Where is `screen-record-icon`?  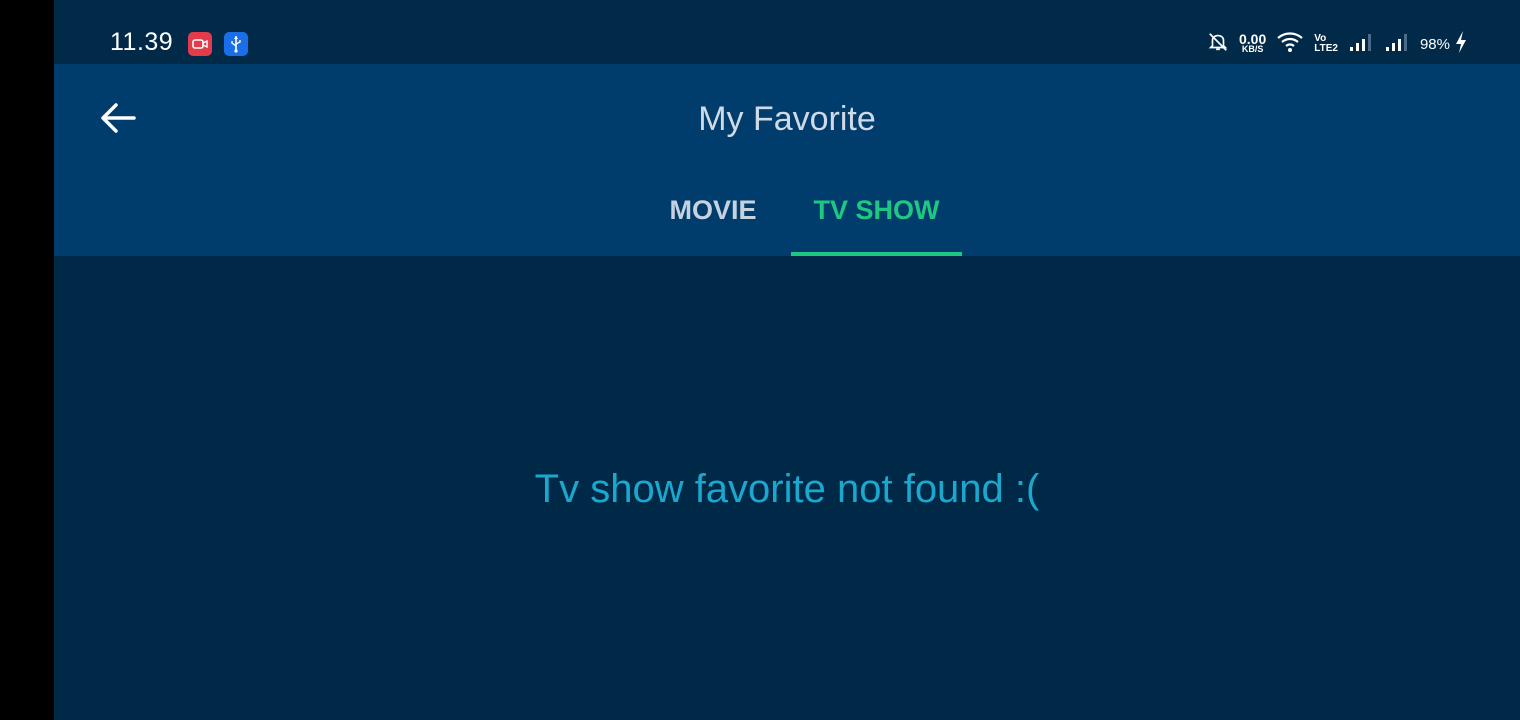
screen-record-icon is located at coordinates (200, 44).